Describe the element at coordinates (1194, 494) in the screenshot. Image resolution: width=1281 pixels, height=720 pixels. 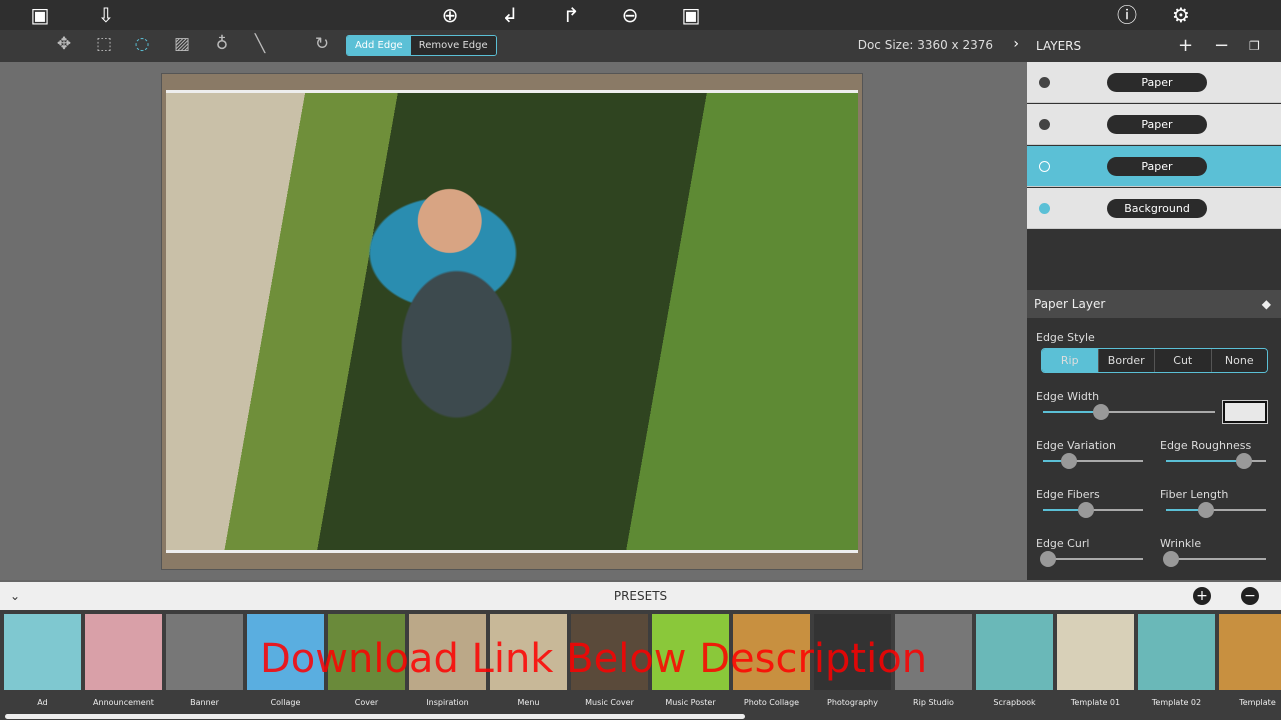
I see `fiber-length-label: Fiber Length` at that location.